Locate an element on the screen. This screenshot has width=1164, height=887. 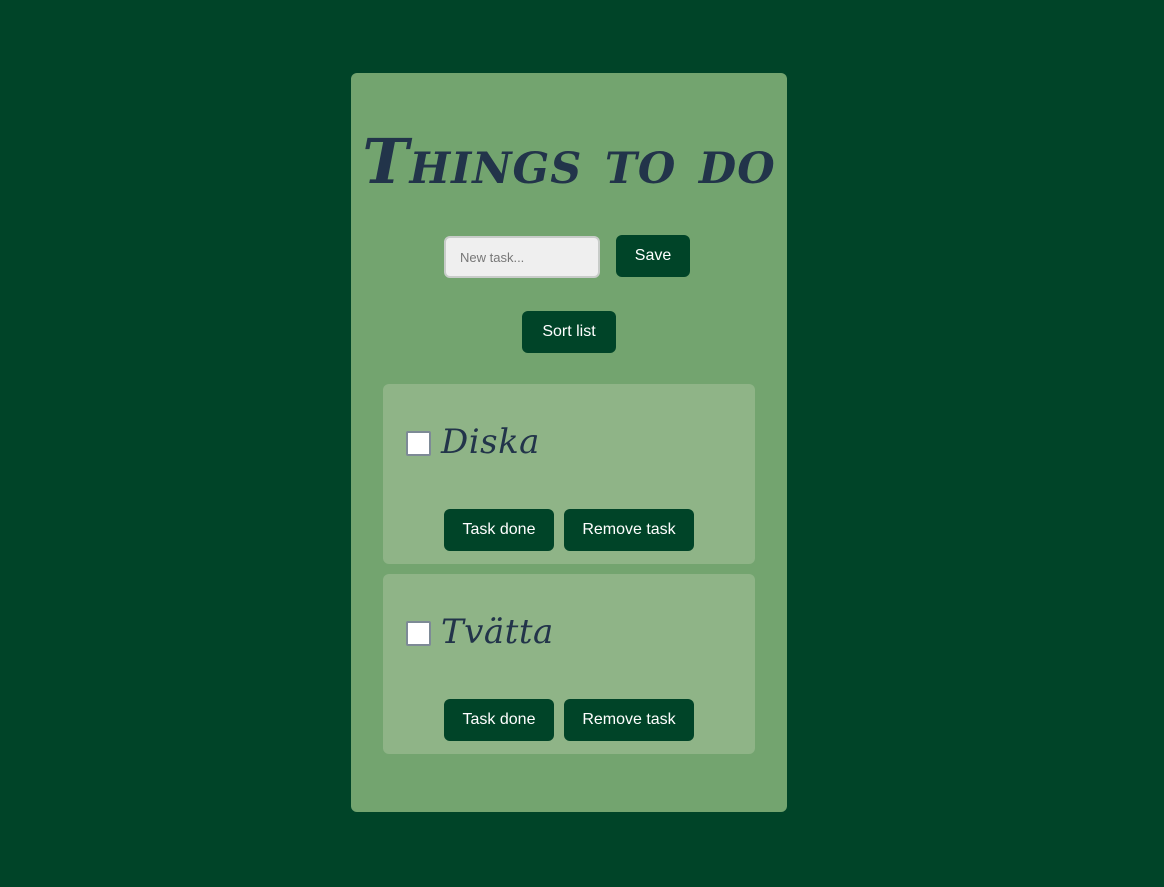
task-item: Tvätta Task done Remove task is located at coordinates (569, 664).